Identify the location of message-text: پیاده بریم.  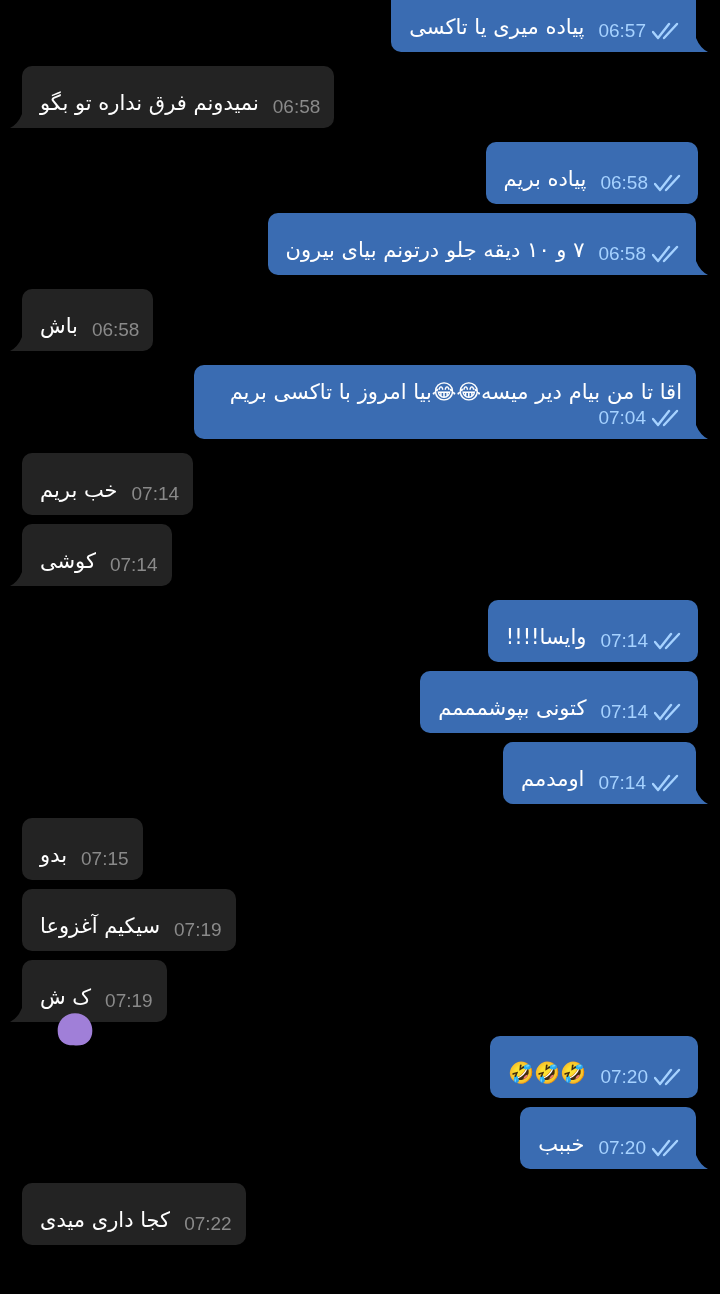
(545, 179).